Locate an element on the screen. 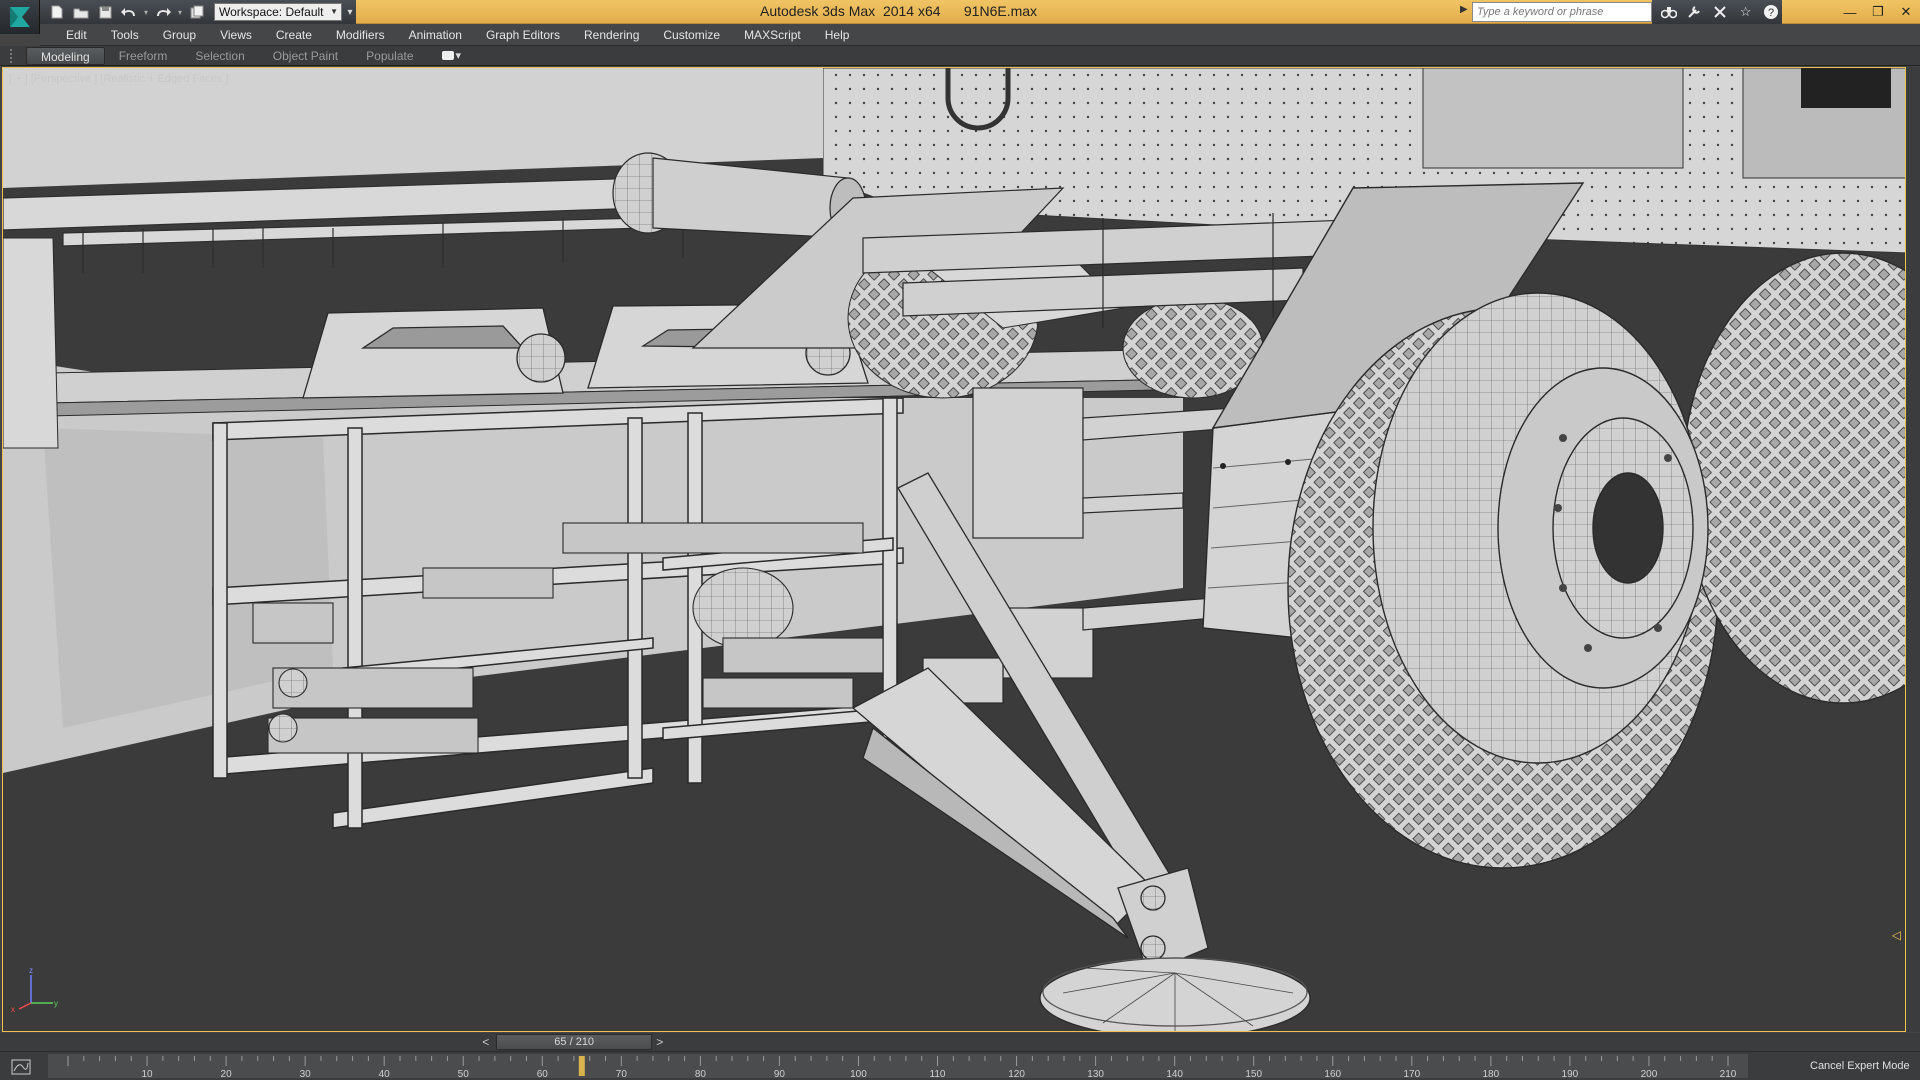 Image resolution: width=1920 pixels, height=1080 pixels. menu-group: Group is located at coordinates (179, 35).